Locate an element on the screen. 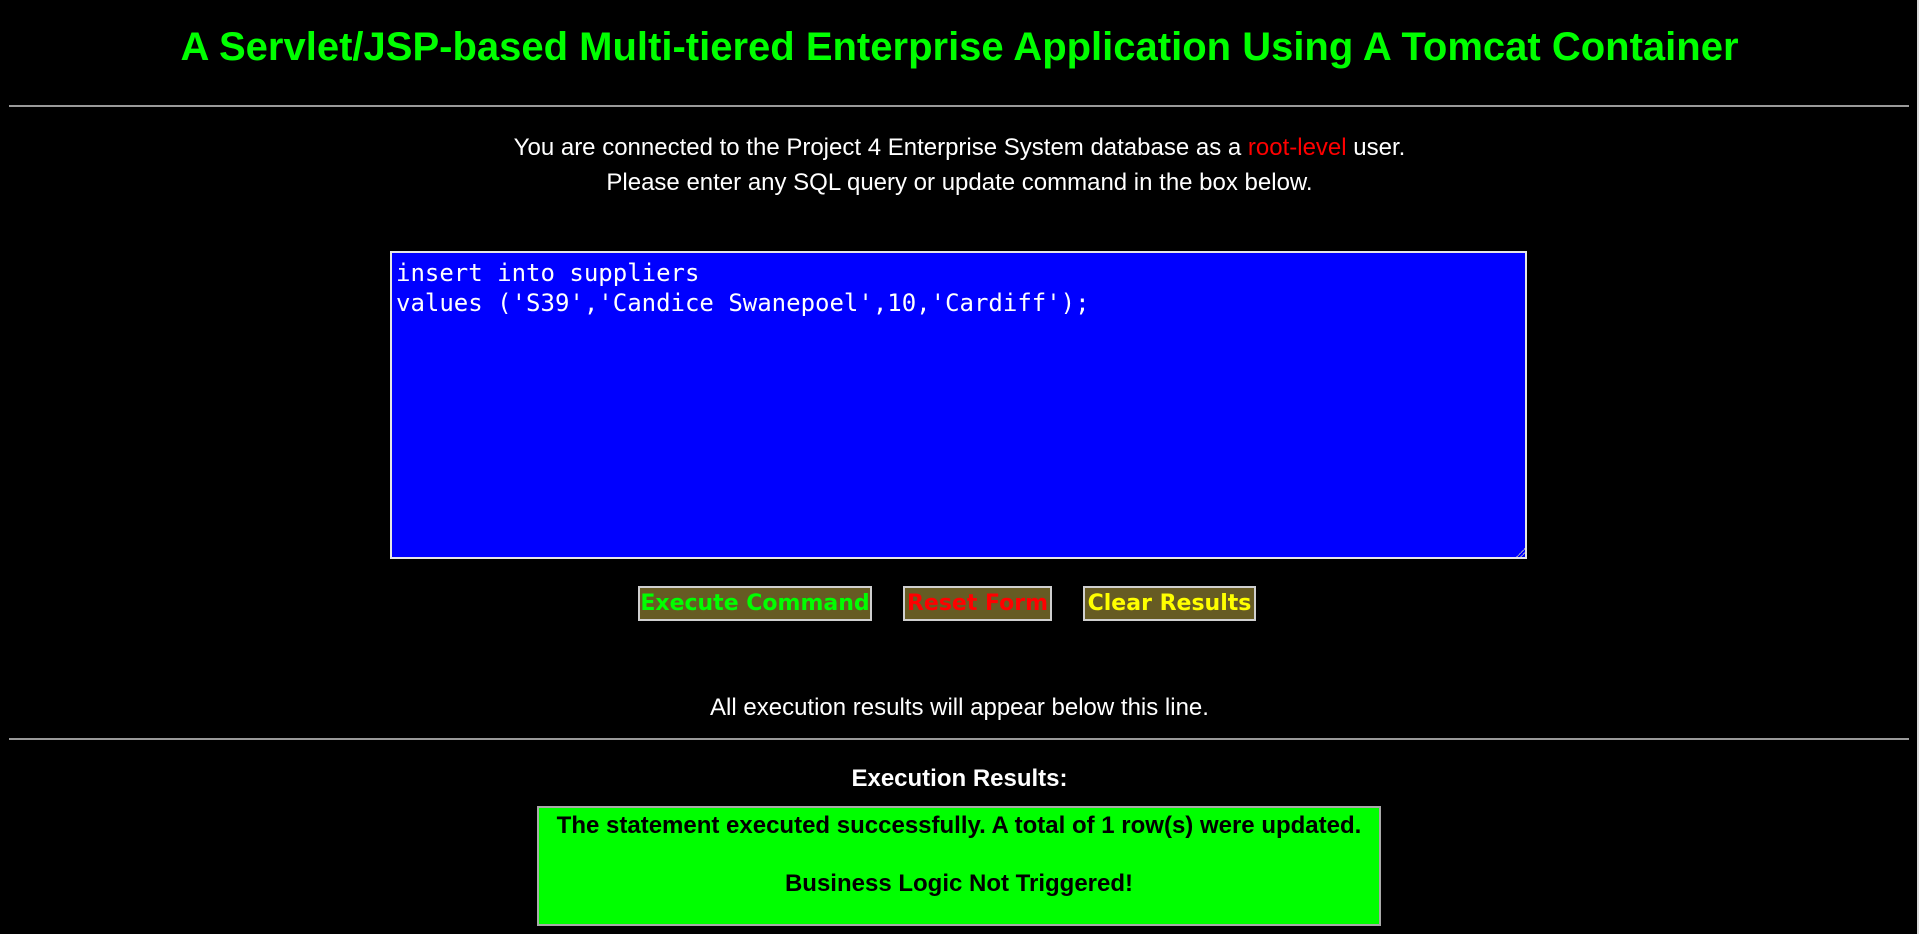  user-role-label: root-level is located at coordinates (1297, 147).